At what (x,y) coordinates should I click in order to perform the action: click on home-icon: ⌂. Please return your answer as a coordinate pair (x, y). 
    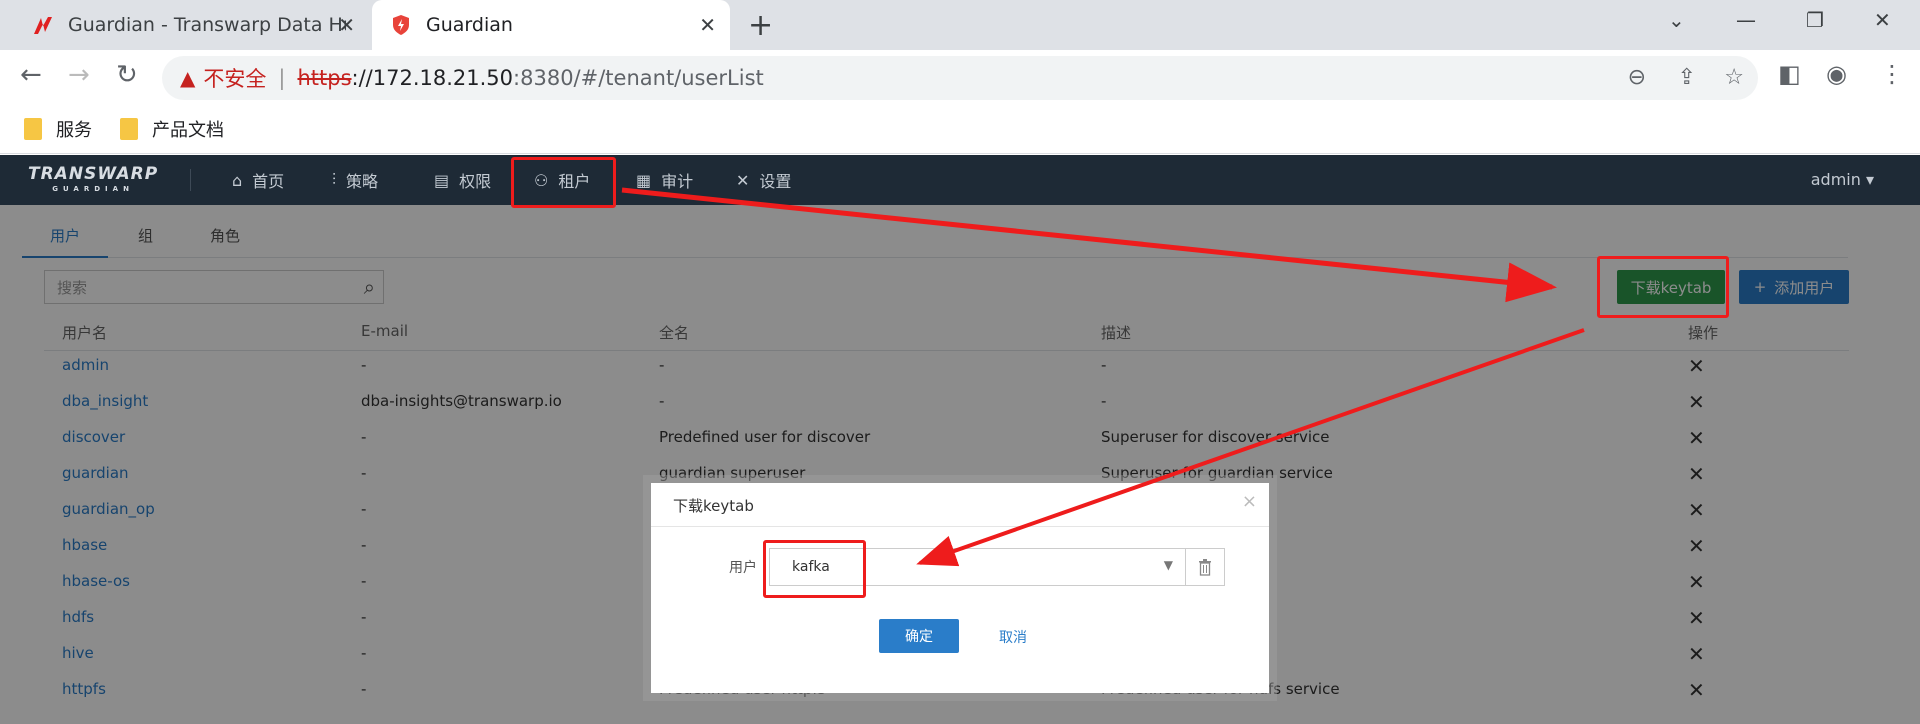
    Looking at the image, I should click on (237, 180).